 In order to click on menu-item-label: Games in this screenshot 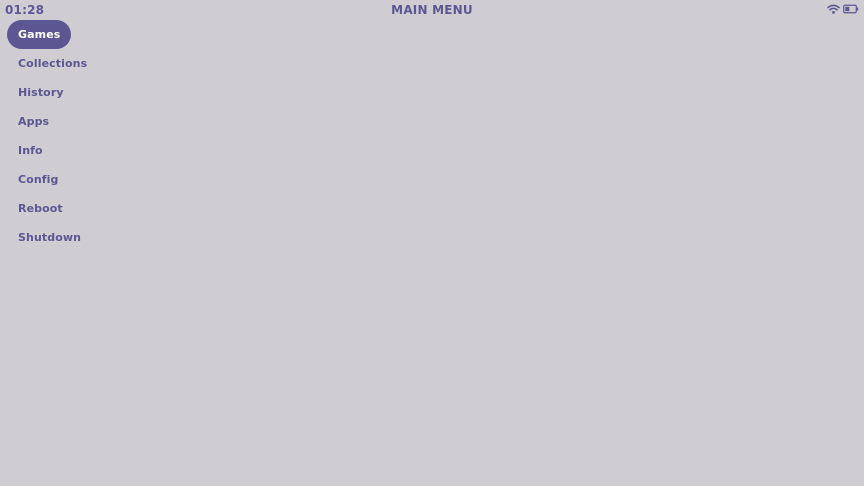, I will do `click(39, 34)`.